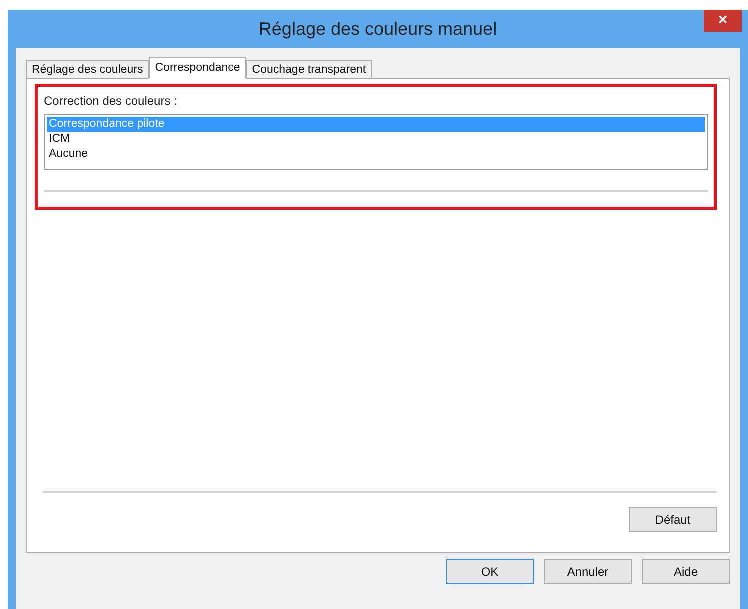 The width and height of the screenshot is (748, 609). What do you see at coordinates (376, 139) in the screenshot?
I see `list-item: ICM` at bounding box center [376, 139].